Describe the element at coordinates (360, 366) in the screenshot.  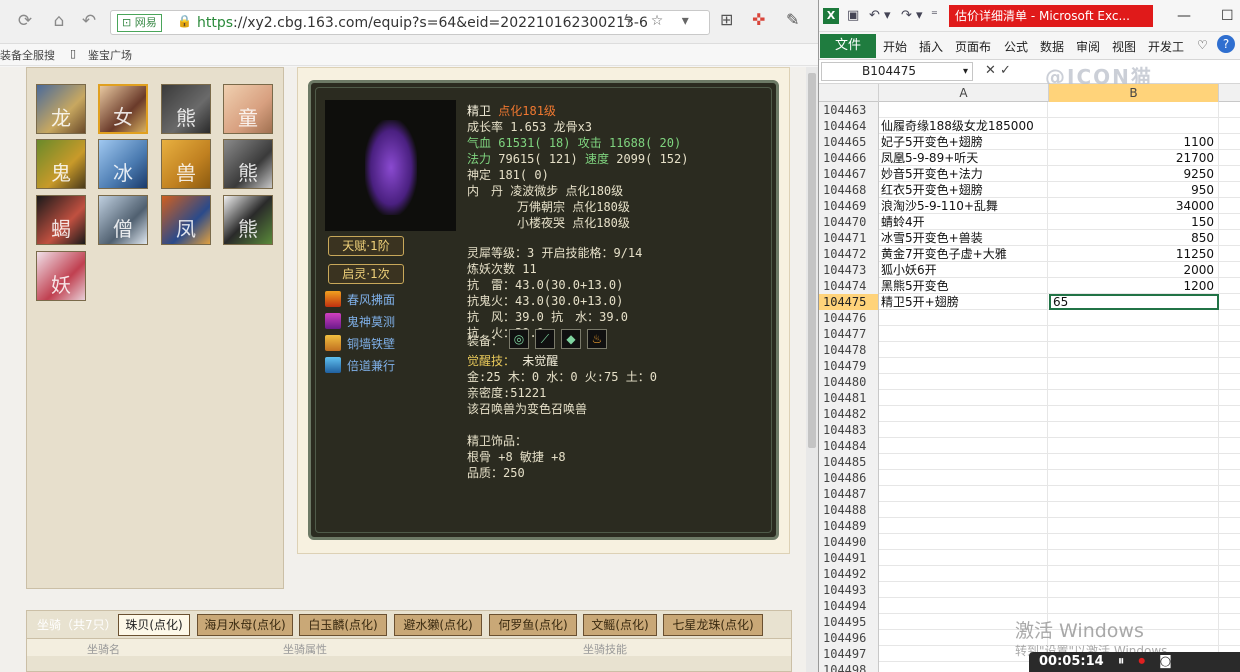
I see `skill-item: 倍道兼行` at that location.